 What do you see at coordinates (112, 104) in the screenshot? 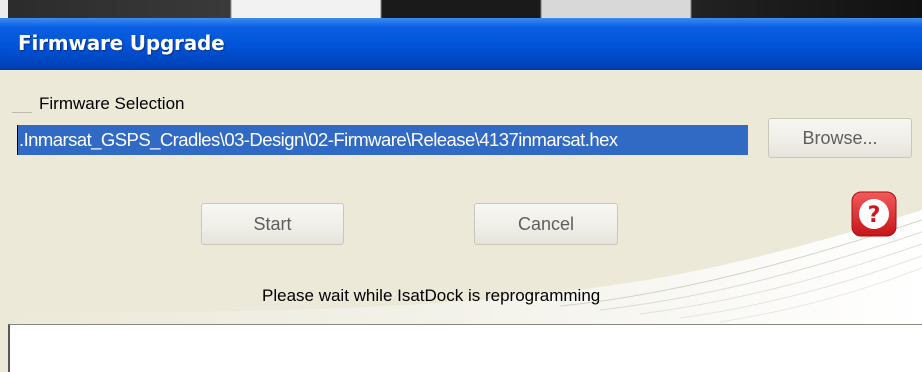
I see `firmware-selection-label: Firmware Selection` at bounding box center [112, 104].